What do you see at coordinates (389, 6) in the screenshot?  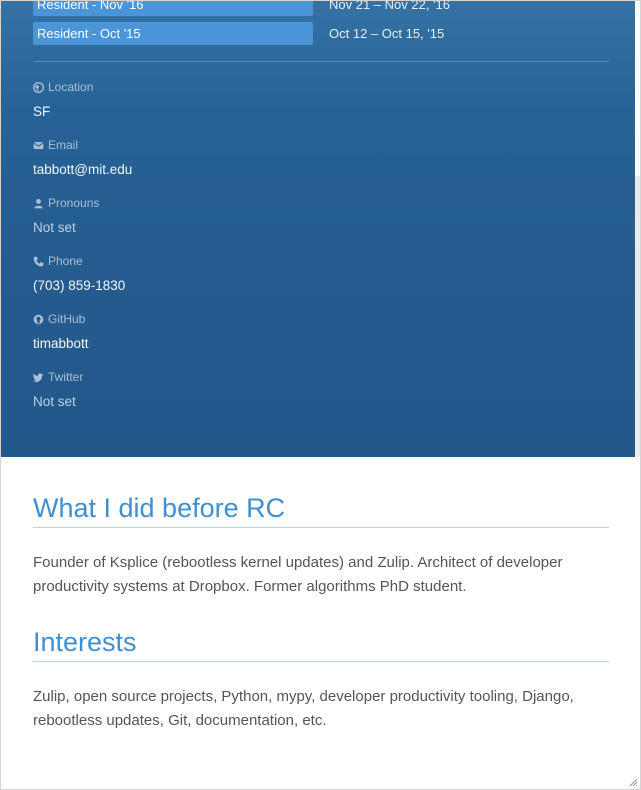 I see `batch-dates: Nov 21 – Nov 22, '16` at bounding box center [389, 6].